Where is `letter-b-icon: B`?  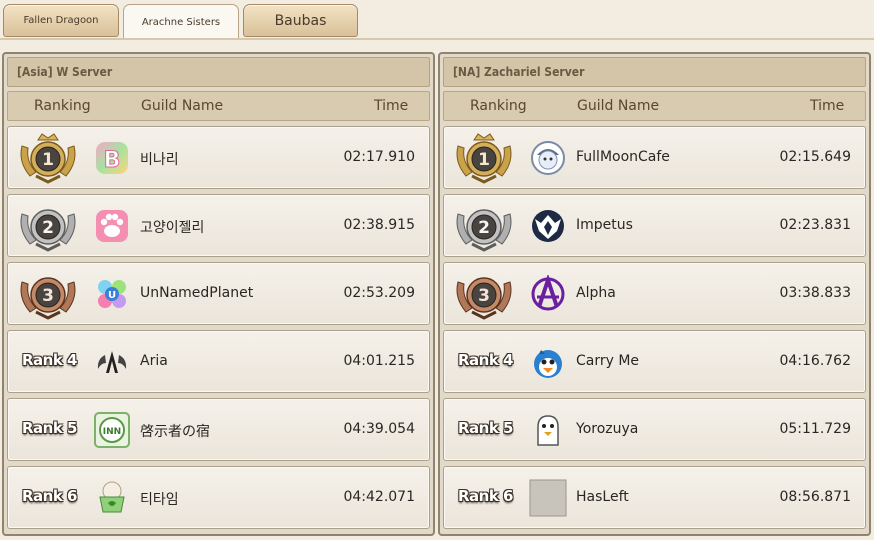
letter-b-icon: B is located at coordinates (112, 158).